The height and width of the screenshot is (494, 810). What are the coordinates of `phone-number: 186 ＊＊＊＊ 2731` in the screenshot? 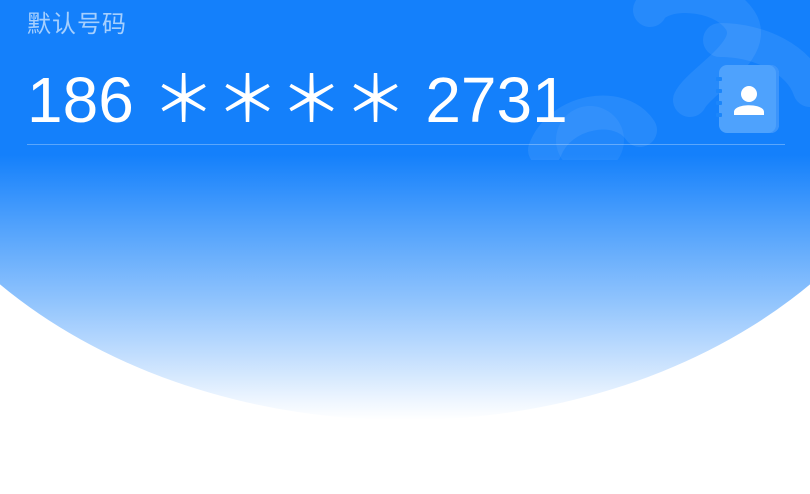 It's located at (297, 100).